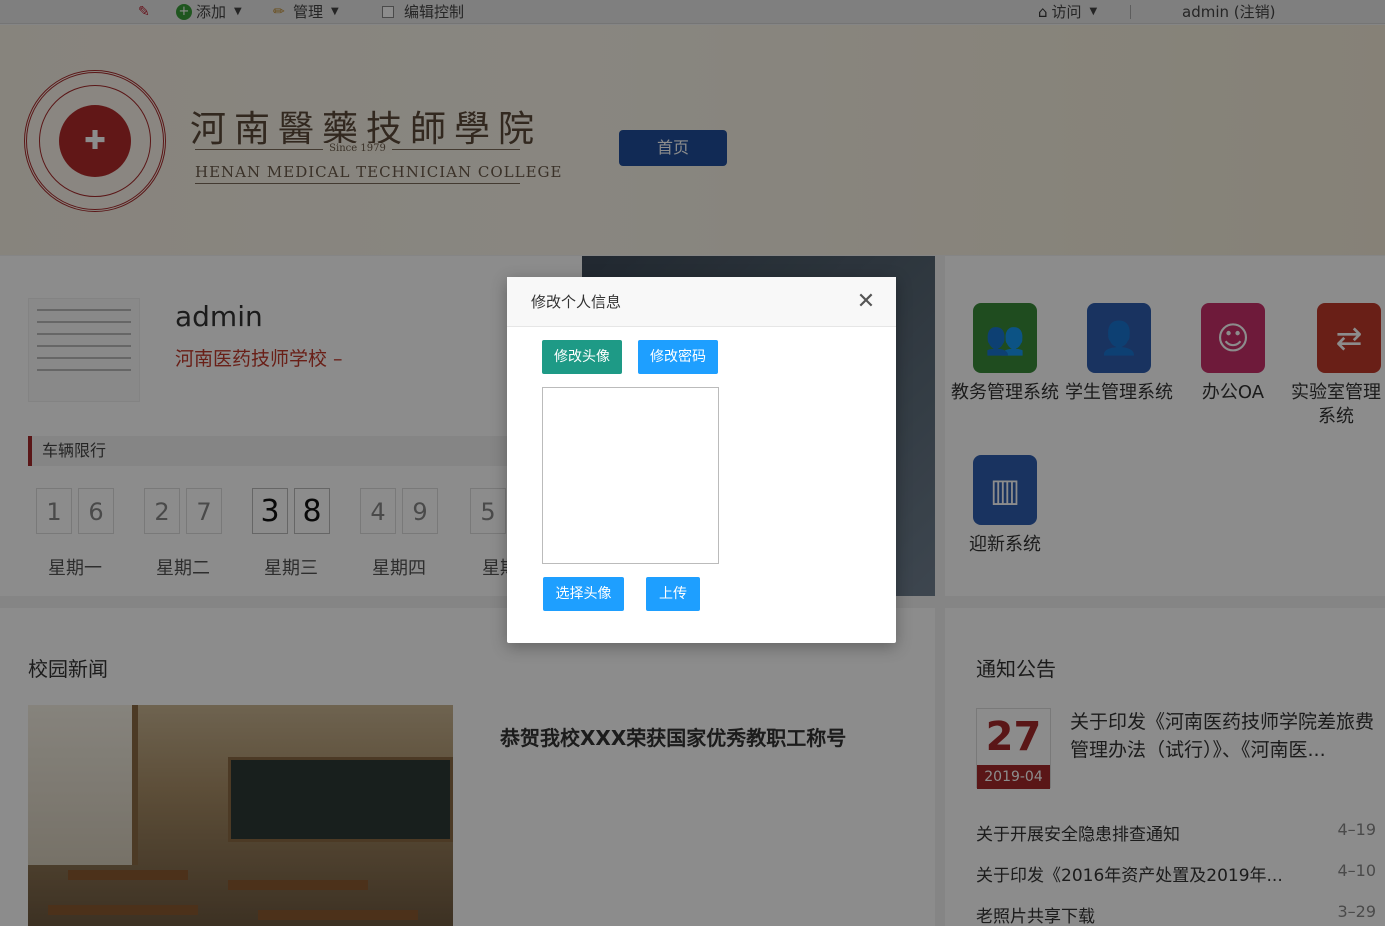 The width and height of the screenshot is (1385, 926). Describe the element at coordinates (583, 594) in the screenshot. I see `choose-avatar-button: 选择头像` at that location.